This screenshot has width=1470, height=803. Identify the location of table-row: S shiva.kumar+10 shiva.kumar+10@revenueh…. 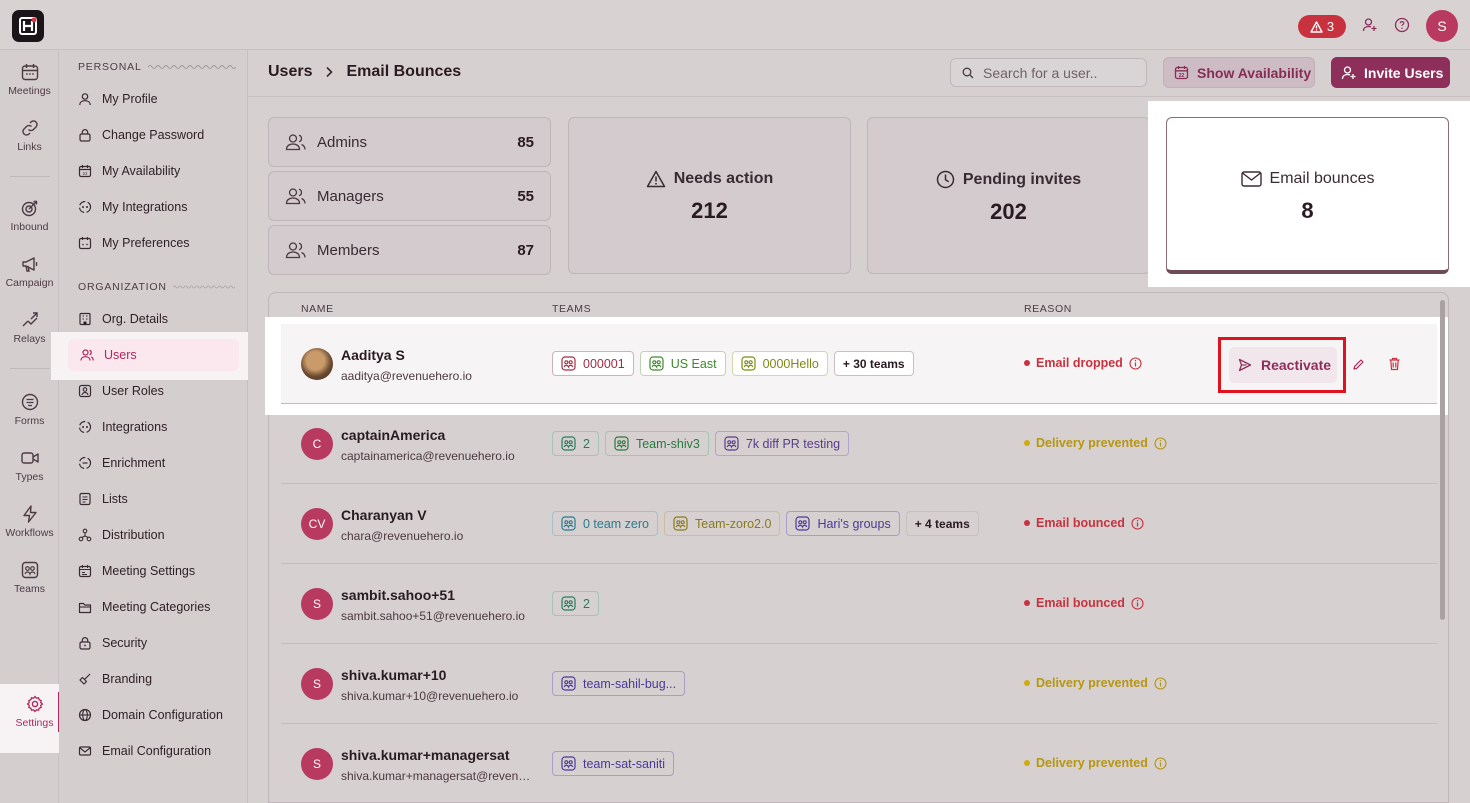
(859, 684).